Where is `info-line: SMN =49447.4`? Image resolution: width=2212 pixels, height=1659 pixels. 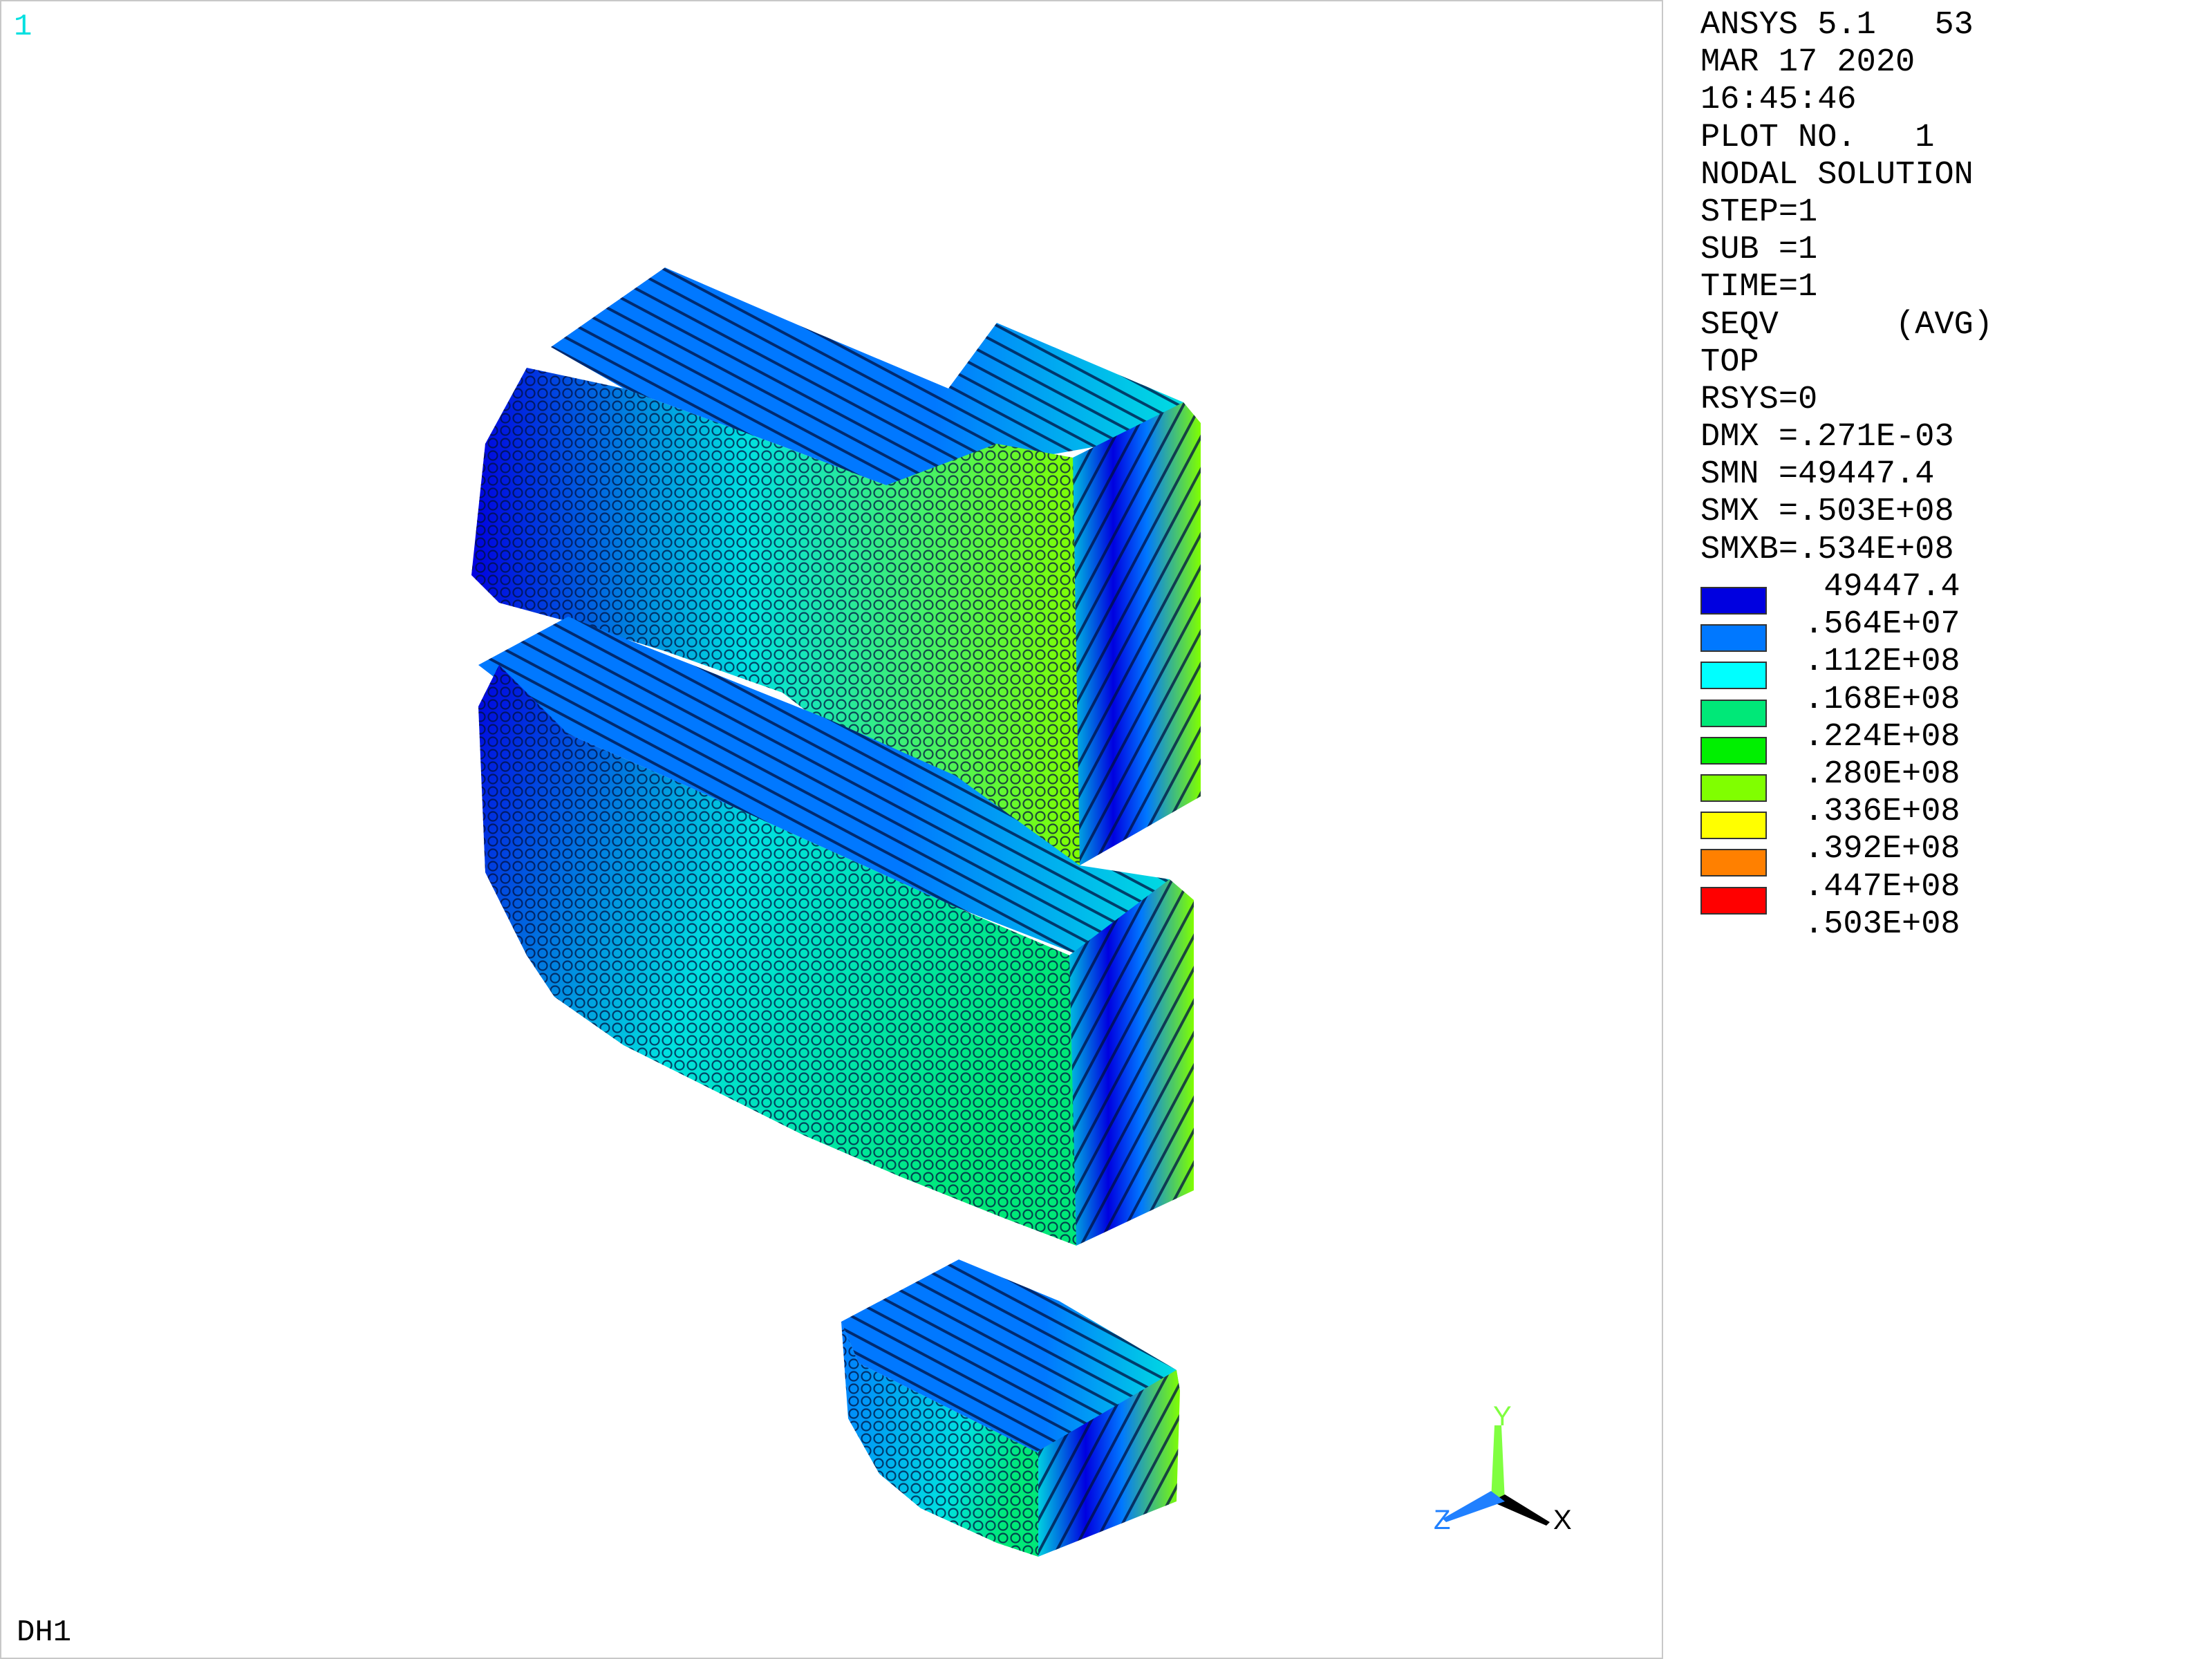
info-line: SMN =49447.4 is located at coordinates (1817, 475).